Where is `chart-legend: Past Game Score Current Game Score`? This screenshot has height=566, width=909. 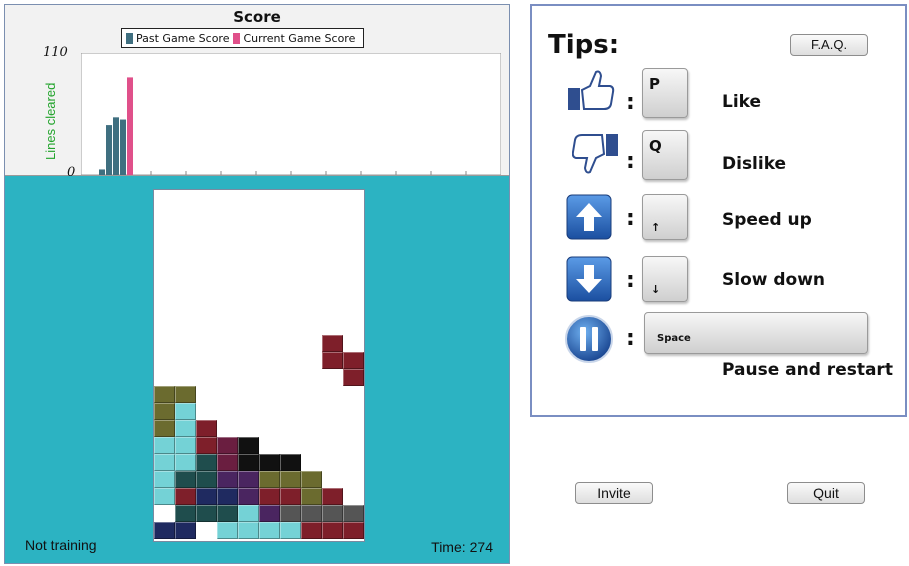 chart-legend: Past Game Score Current Game Score is located at coordinates (243, 38).